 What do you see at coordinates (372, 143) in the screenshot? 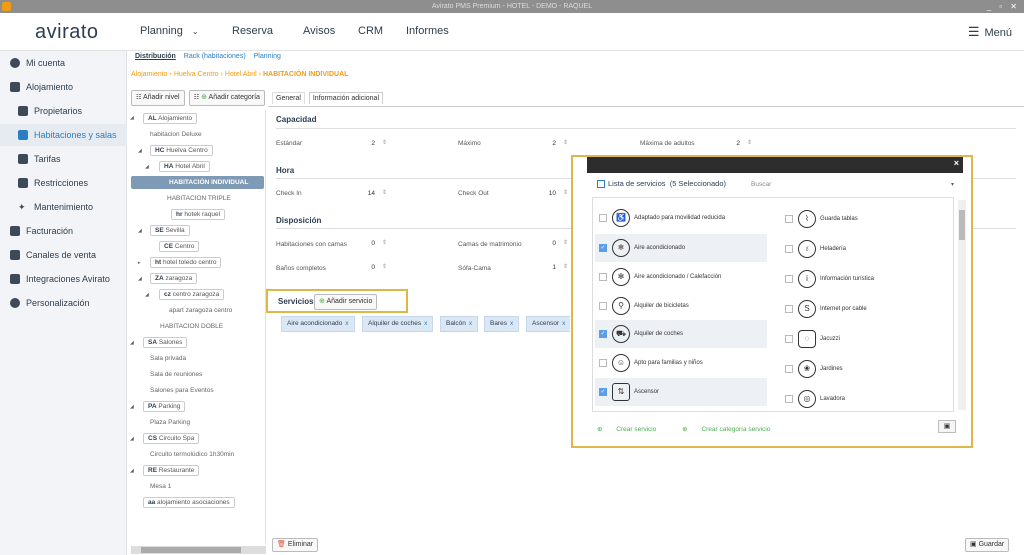
I see `estandar-stepper: 2 ⇕` at bounding box center [372, 143].